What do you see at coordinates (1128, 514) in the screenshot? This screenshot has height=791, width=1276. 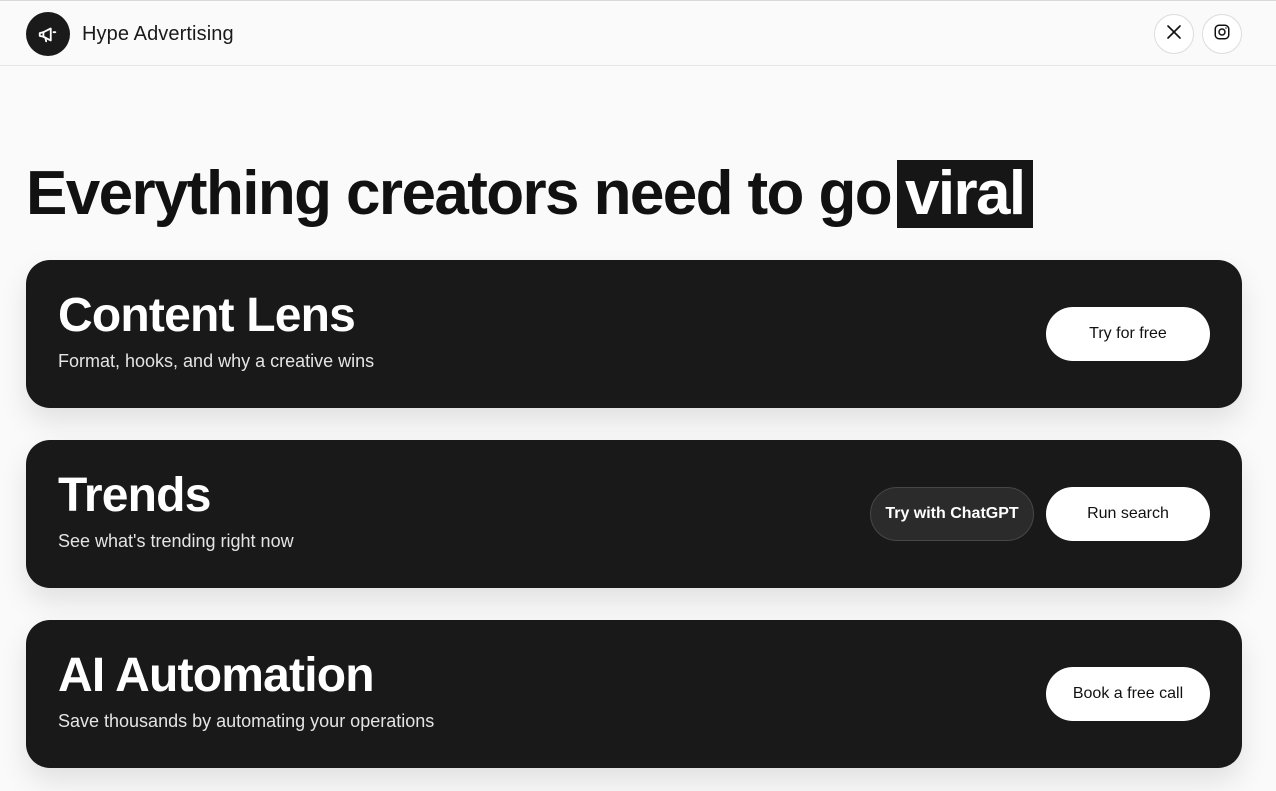 I see `run-search-button: Run search` at bounding box center [1128, 514].